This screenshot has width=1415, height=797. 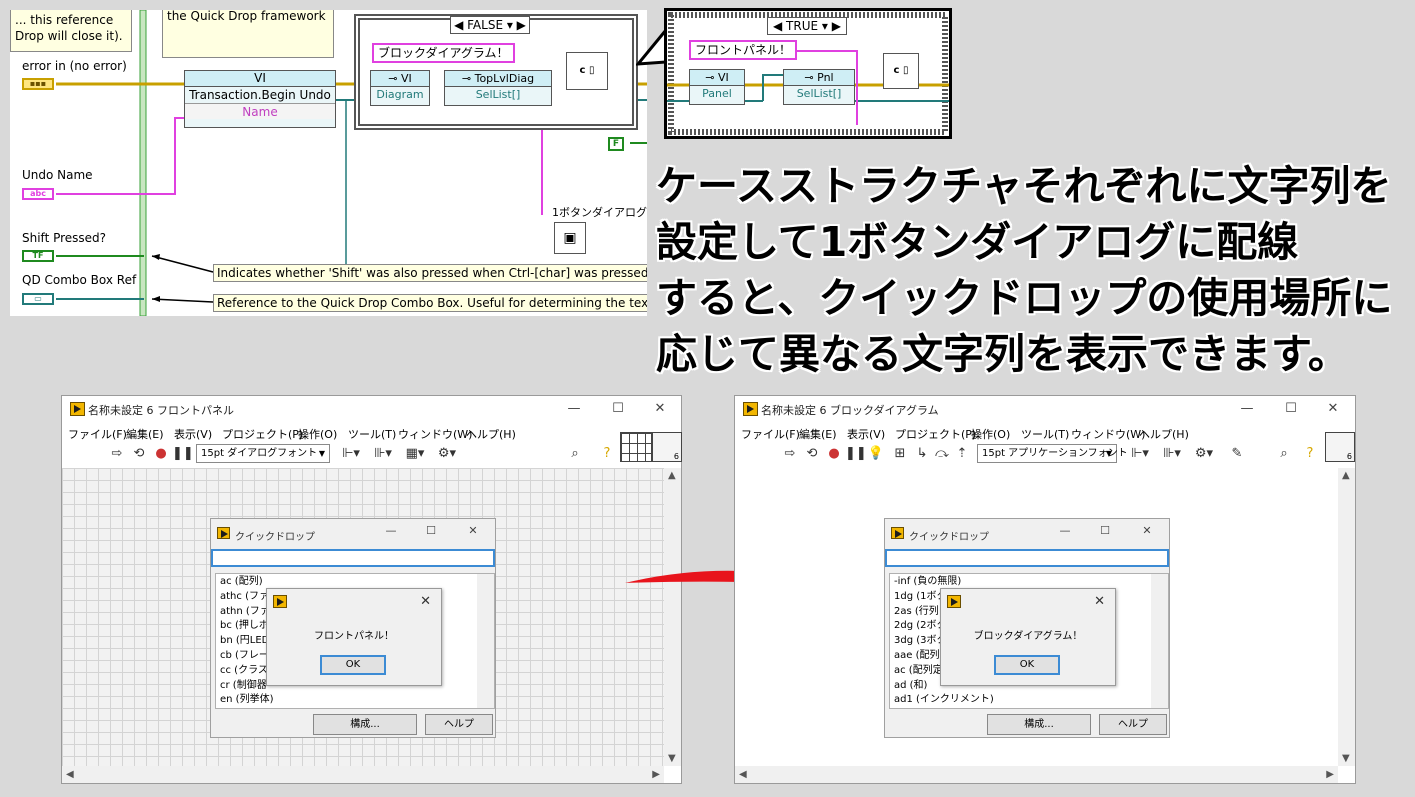 What do you see at coordinates (490, 25) in the screenshot?
I see `case-selector-false: ◀ FALSE ▾ ▶` at bounding box center [490, 25].